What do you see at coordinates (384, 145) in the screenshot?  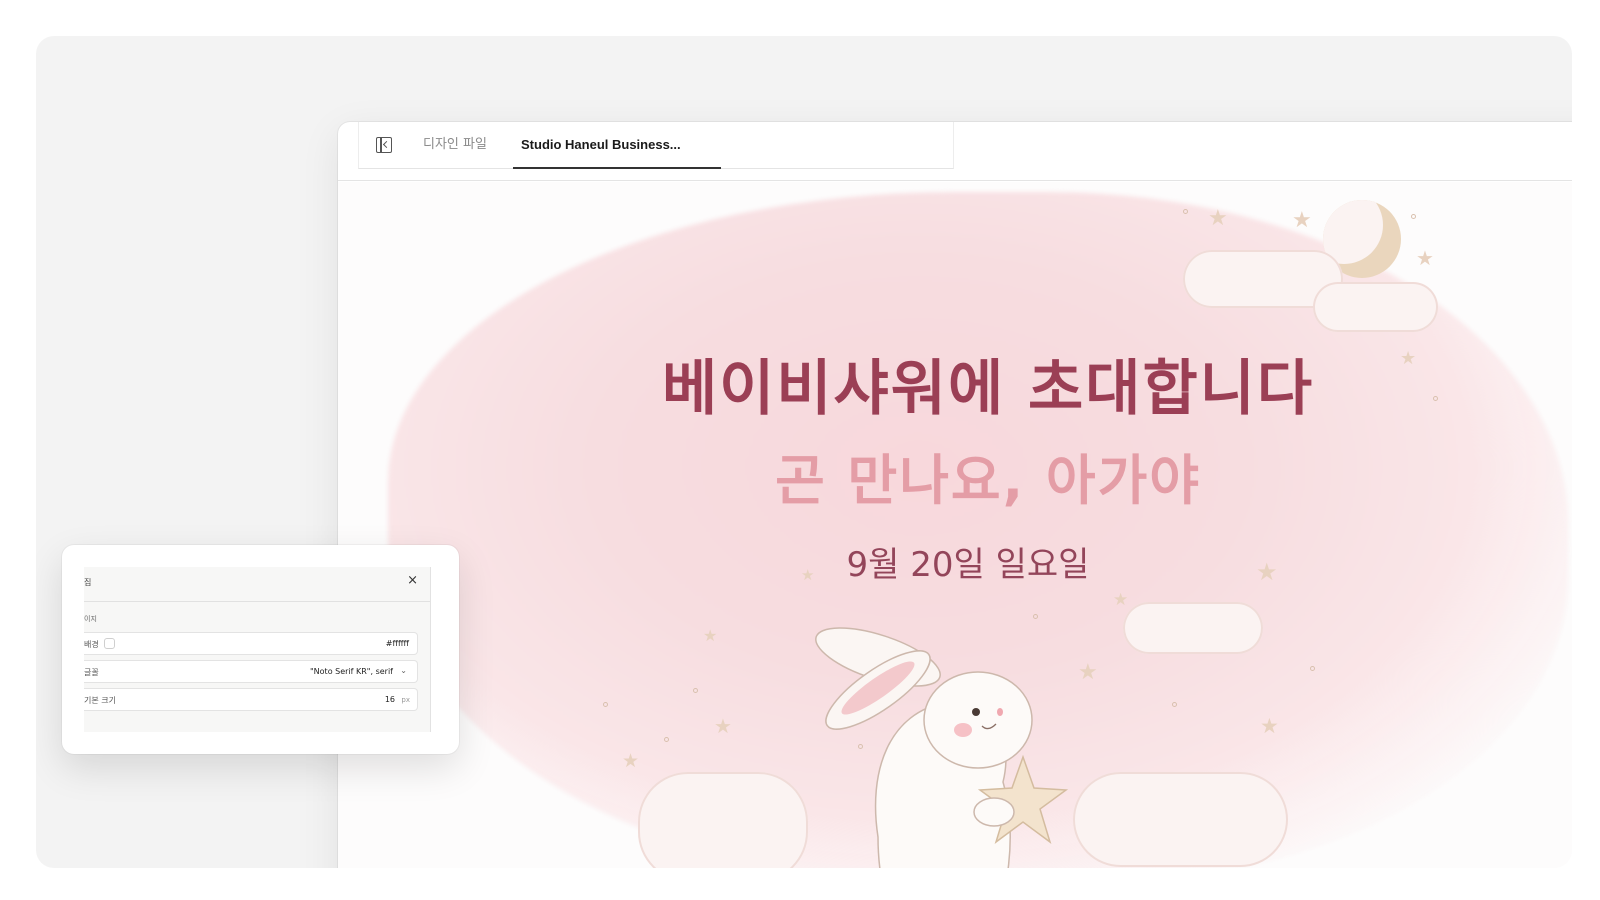 I see `sidebar-toggle-icon` at bounding box center [384, 145].